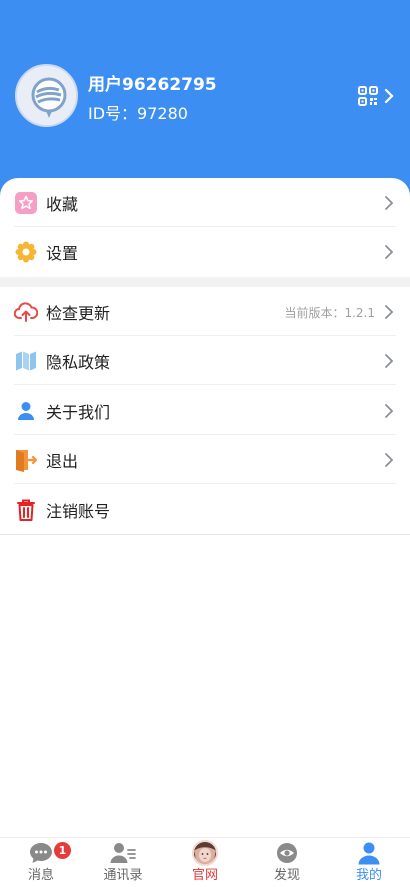 The height and width of the screenshot is (887, 410). I want to click on tab-label: 官网, so click(204, 875).